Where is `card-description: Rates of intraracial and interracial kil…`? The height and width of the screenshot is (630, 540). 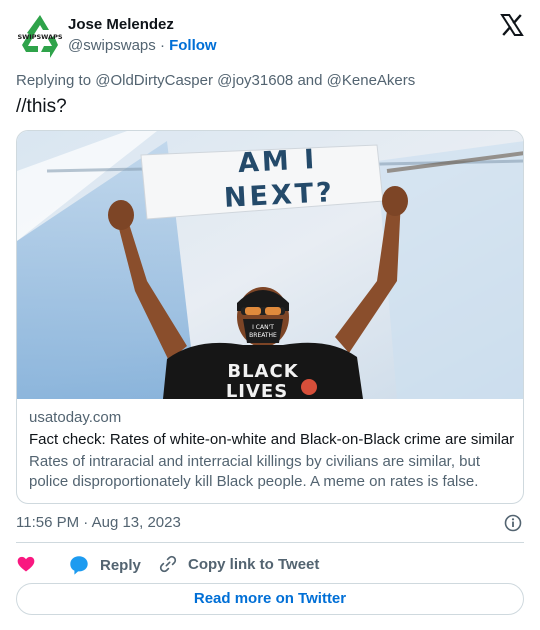 card-description: Rates of intraracial and interracial kil… is located at coordinates (255, 471).